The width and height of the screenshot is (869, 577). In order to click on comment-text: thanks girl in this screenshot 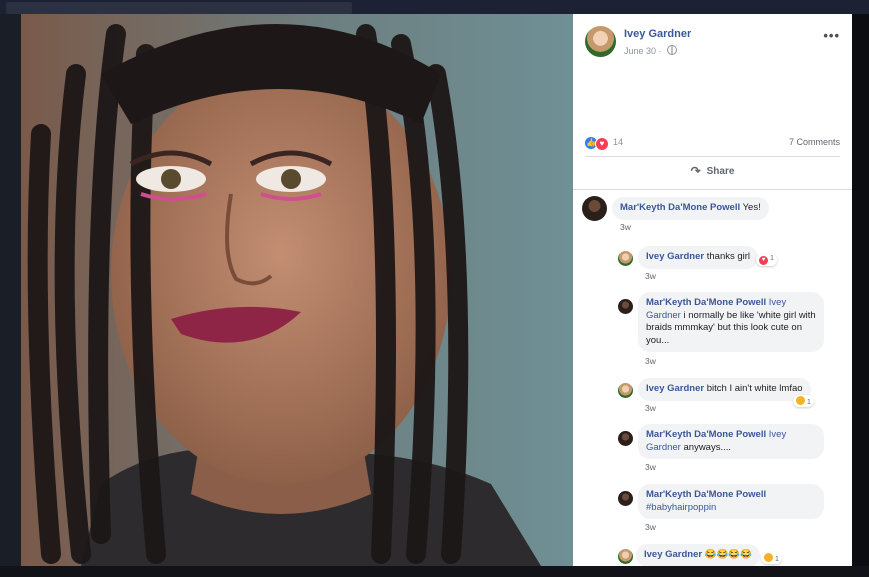, I will do `click(728, 256)`.